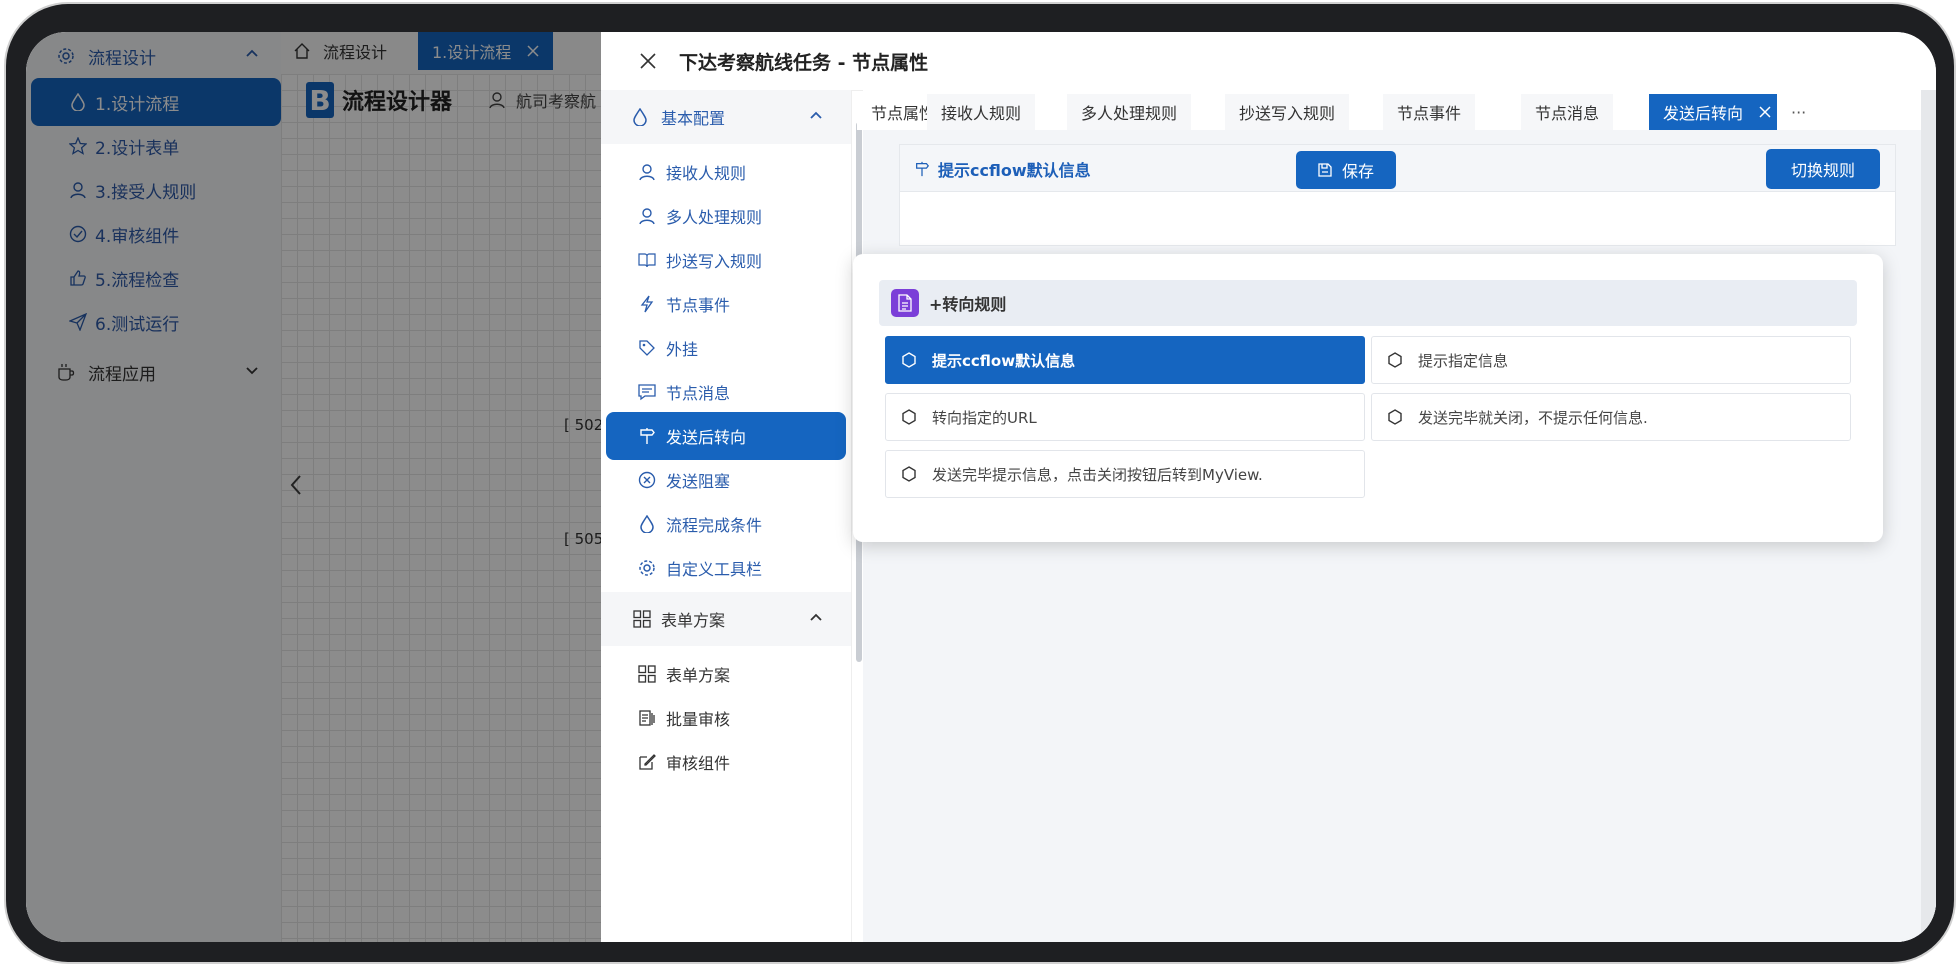 Image resolution: width=1960 pixels, height=970 pixels. I want to click on nav-item-flow-complete-condition: 流程完成条件, so click(726, 524).